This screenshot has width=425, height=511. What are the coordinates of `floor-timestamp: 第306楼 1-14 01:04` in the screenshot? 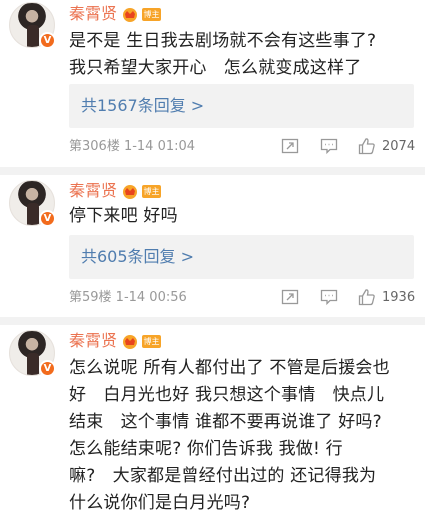 It's located at (132, 146).